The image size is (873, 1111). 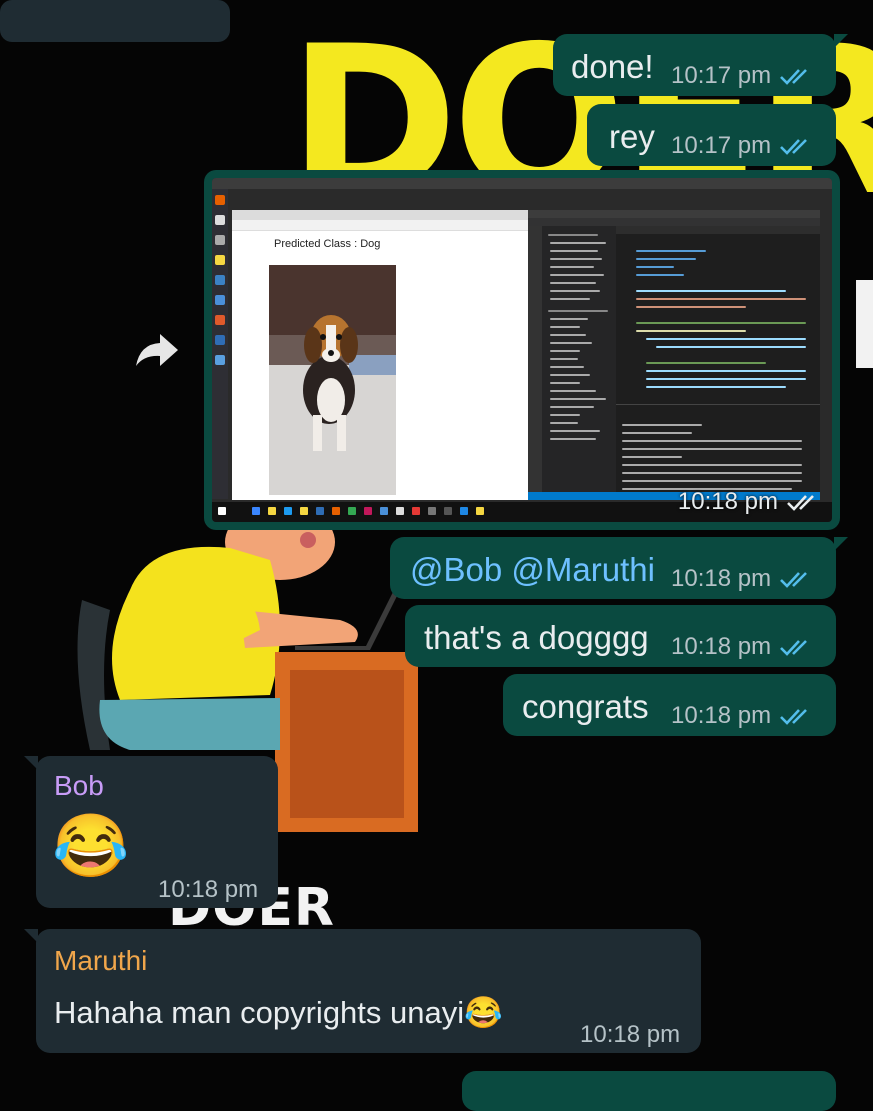 What do you see at coordinates (327, 244) in the screenshot?
I see `predicted-class-label: Predicted Class : Dog` at bounding box center [327, 244].